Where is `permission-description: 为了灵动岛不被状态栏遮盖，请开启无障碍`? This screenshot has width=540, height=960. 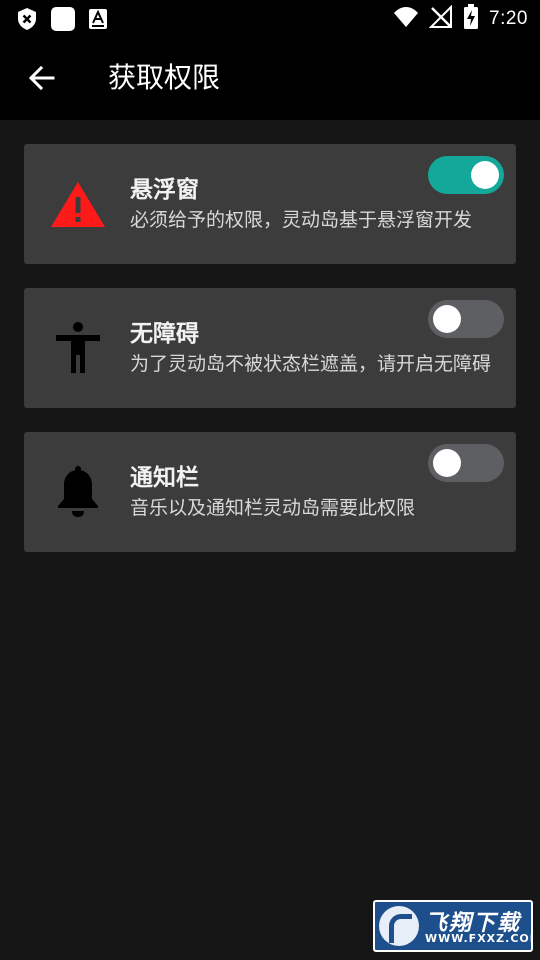 permission-description: 为了灵动岛不被状态栏遮盖，请开启无障碍 is located at coordinates (311, 364).